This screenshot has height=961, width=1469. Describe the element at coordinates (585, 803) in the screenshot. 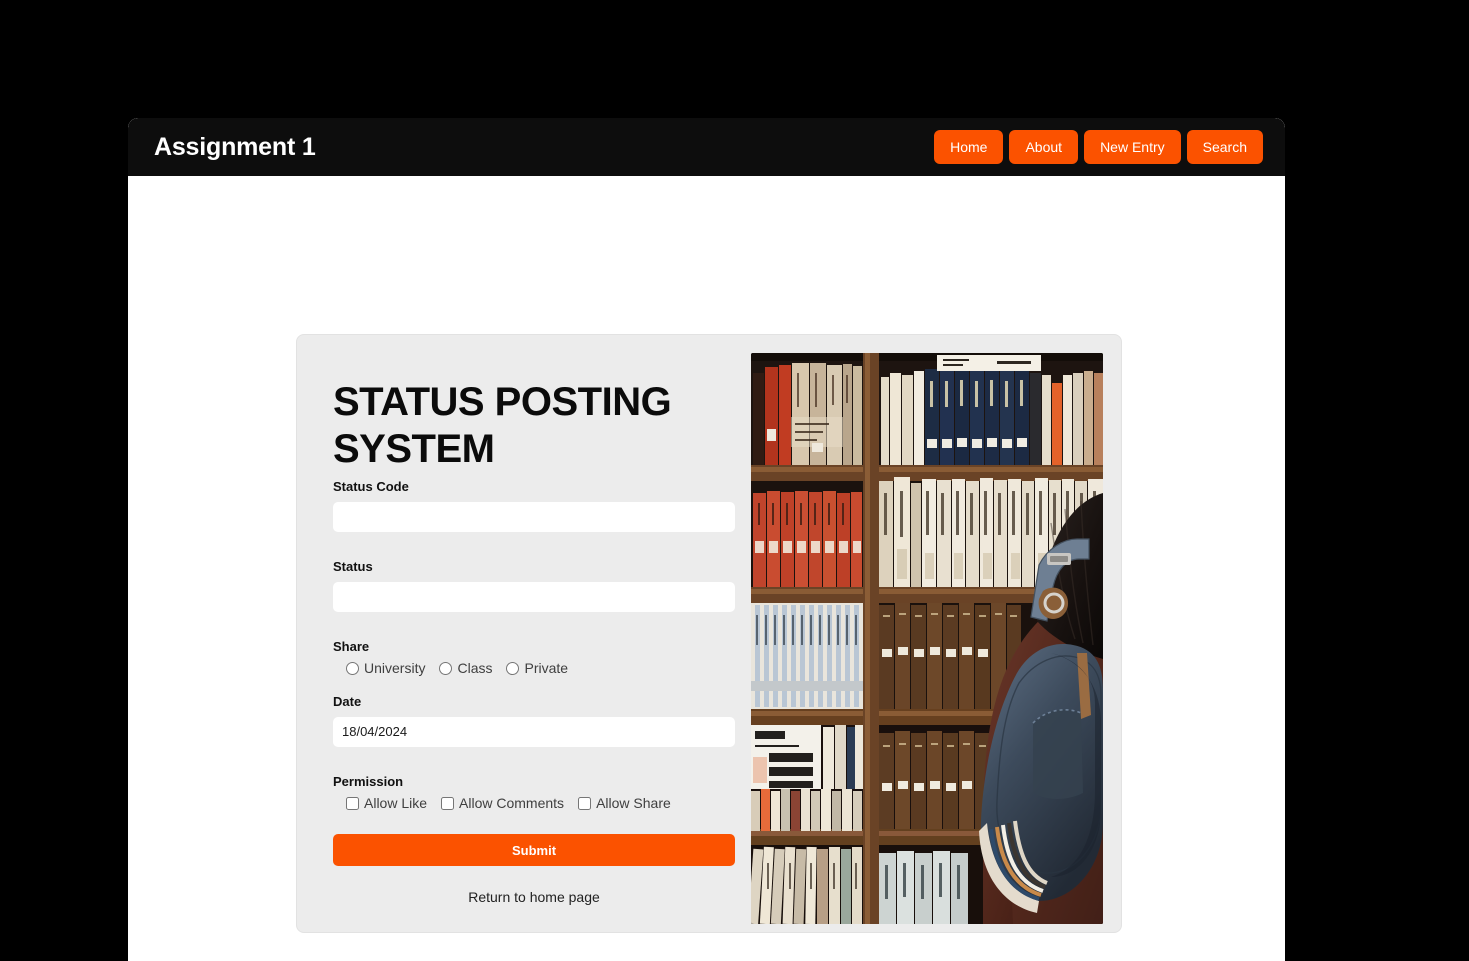

I see `permission-checkbox-allow-share` at that location.